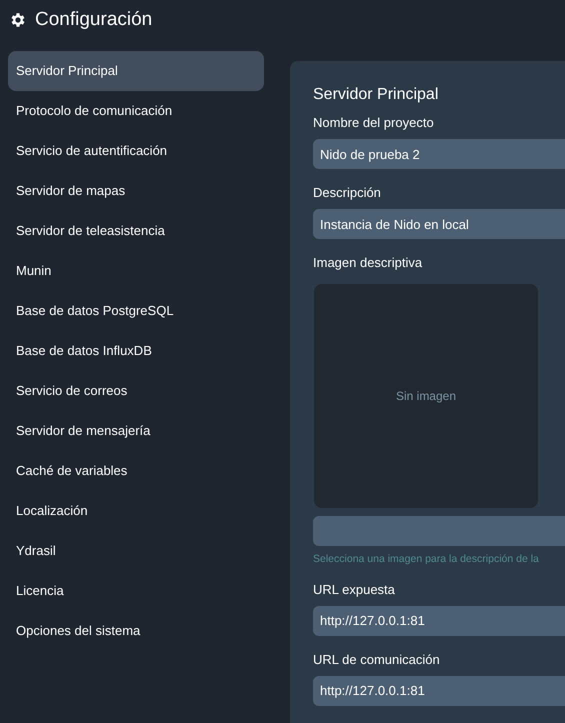  What do you see at coordinates (368, 263) in the screenshot?
I see `field-label: Imagen descriptiva` at bounding box center [368, 263].